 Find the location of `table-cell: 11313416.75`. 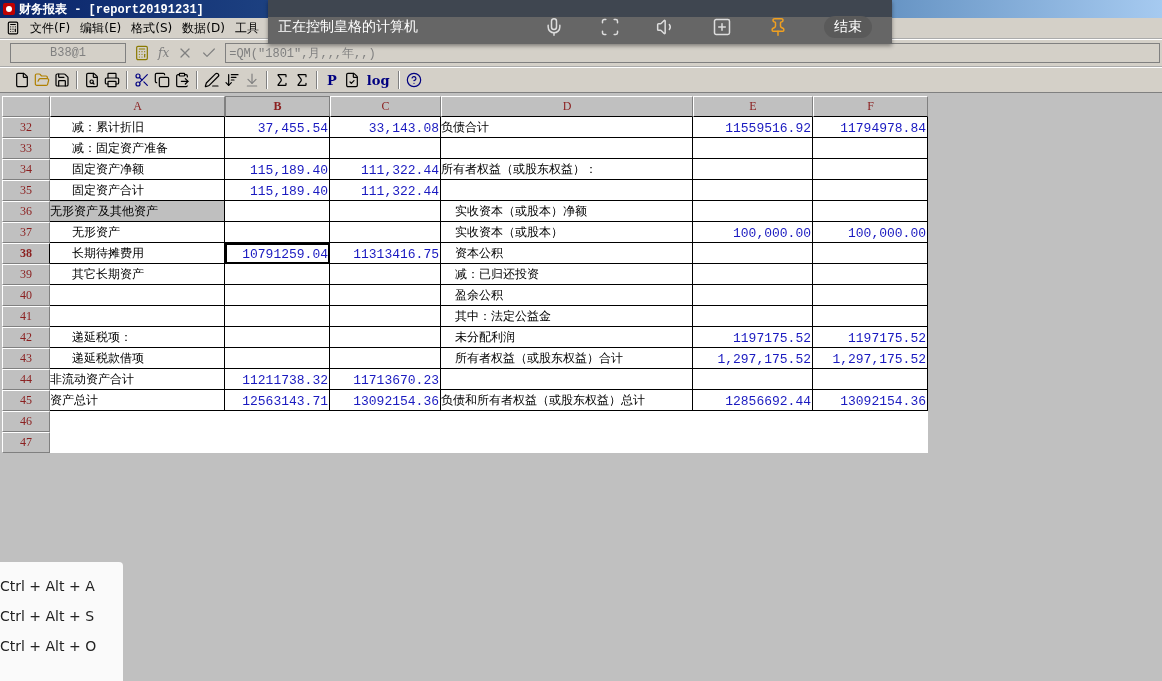

table-cell: 11313416.75 is located at coordinates (385, 253).